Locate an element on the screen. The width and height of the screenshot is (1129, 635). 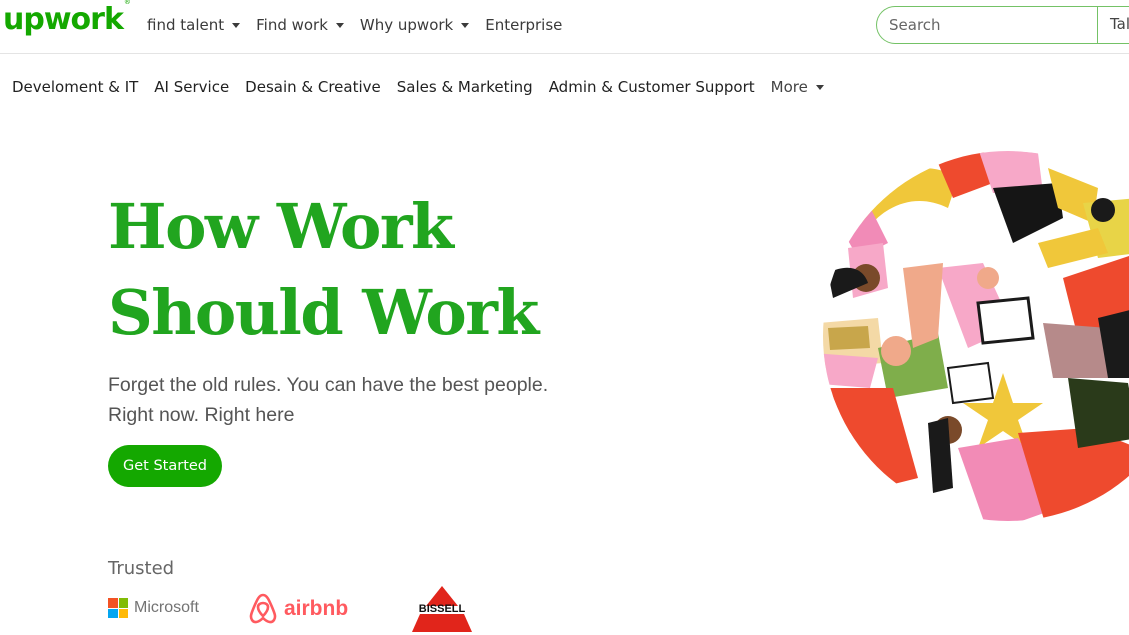
trusted-label: Trusted is located at coordinates (141, 568).